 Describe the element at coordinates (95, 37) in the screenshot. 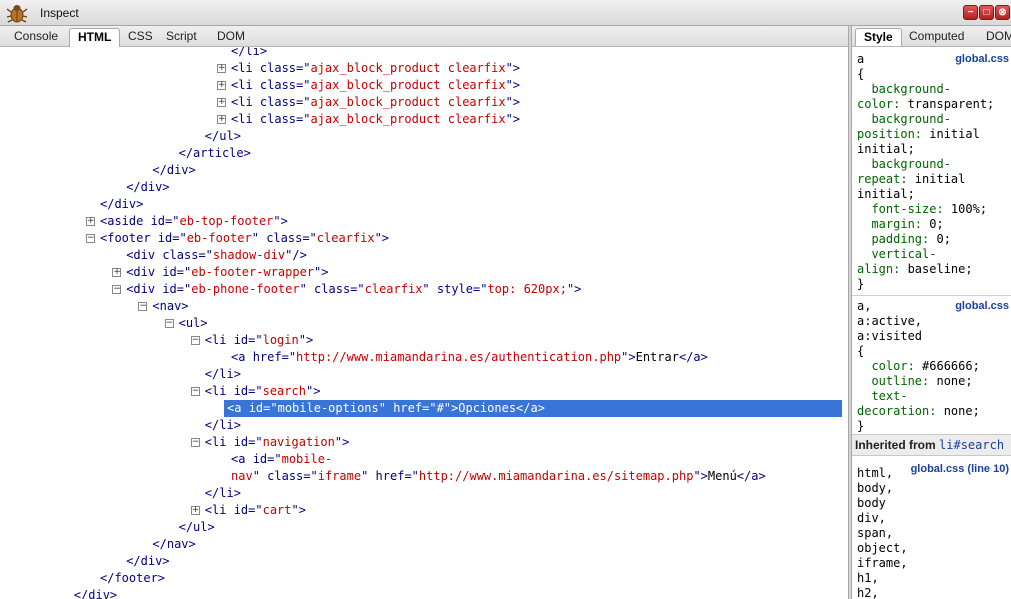

I see `tab-html: HTML` at that location.